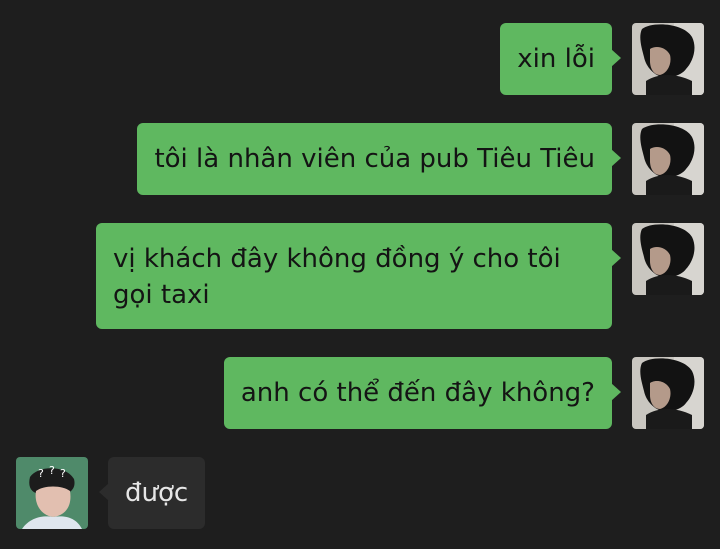 This screenshot has height=549, width=720. What do you see at coordinates (556, 59) in the screenshot?
I see `message-text: xin lỗi` at bounding box center [556, 59].